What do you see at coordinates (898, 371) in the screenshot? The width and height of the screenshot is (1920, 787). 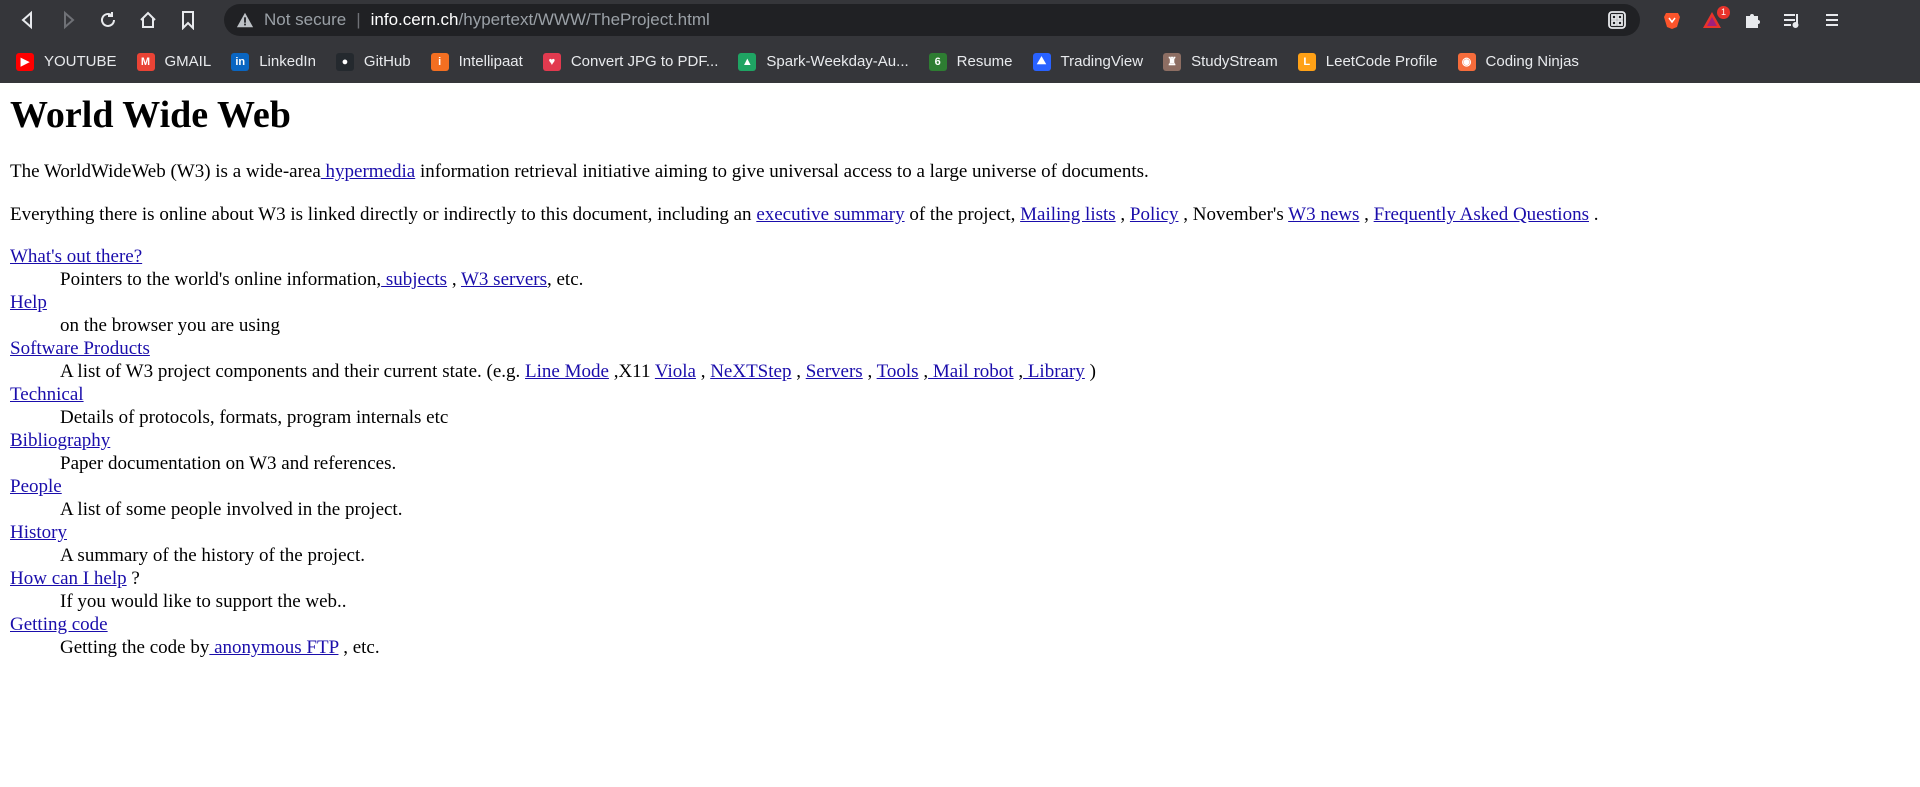 I see `tools-link: Tools` at bounding box center [898, 371].